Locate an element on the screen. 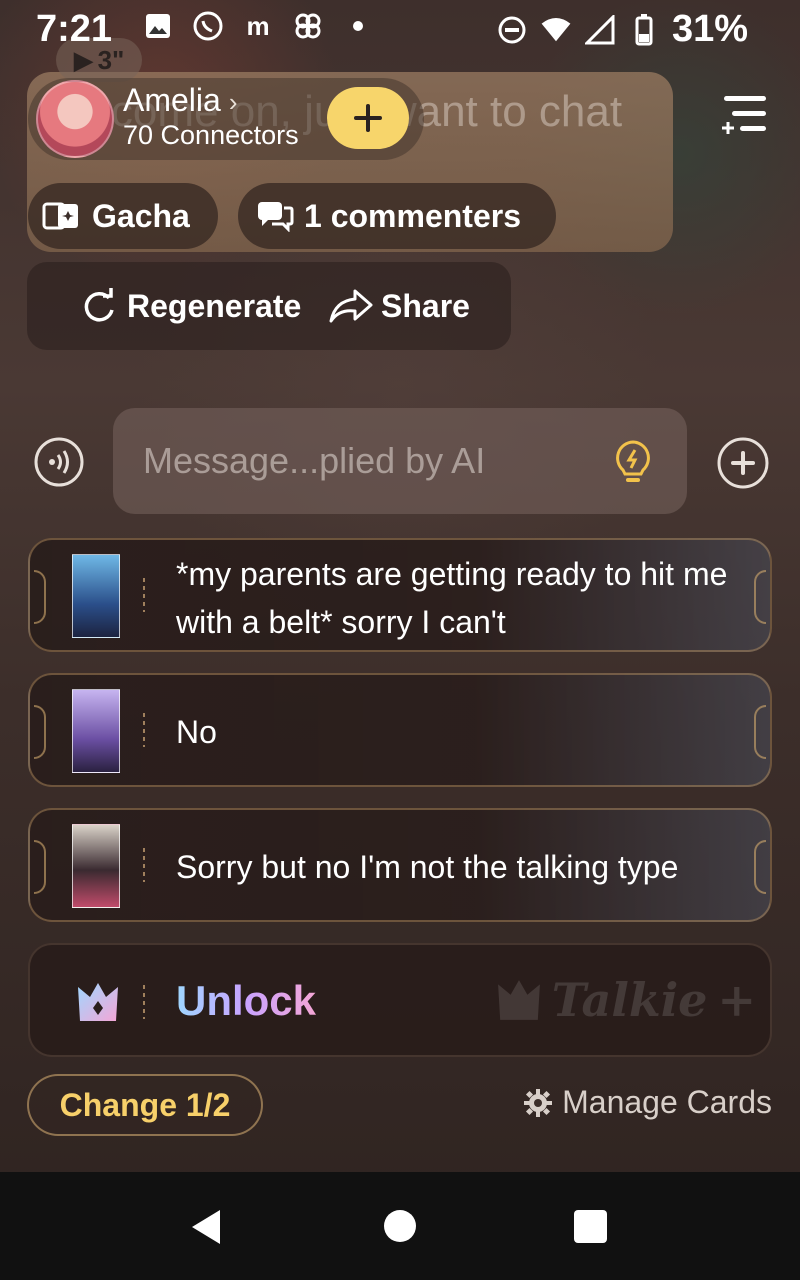 Image resolution: width=800 pixels, height=1280 pixels. add-attachment-button is located at coordinates (743, 463).